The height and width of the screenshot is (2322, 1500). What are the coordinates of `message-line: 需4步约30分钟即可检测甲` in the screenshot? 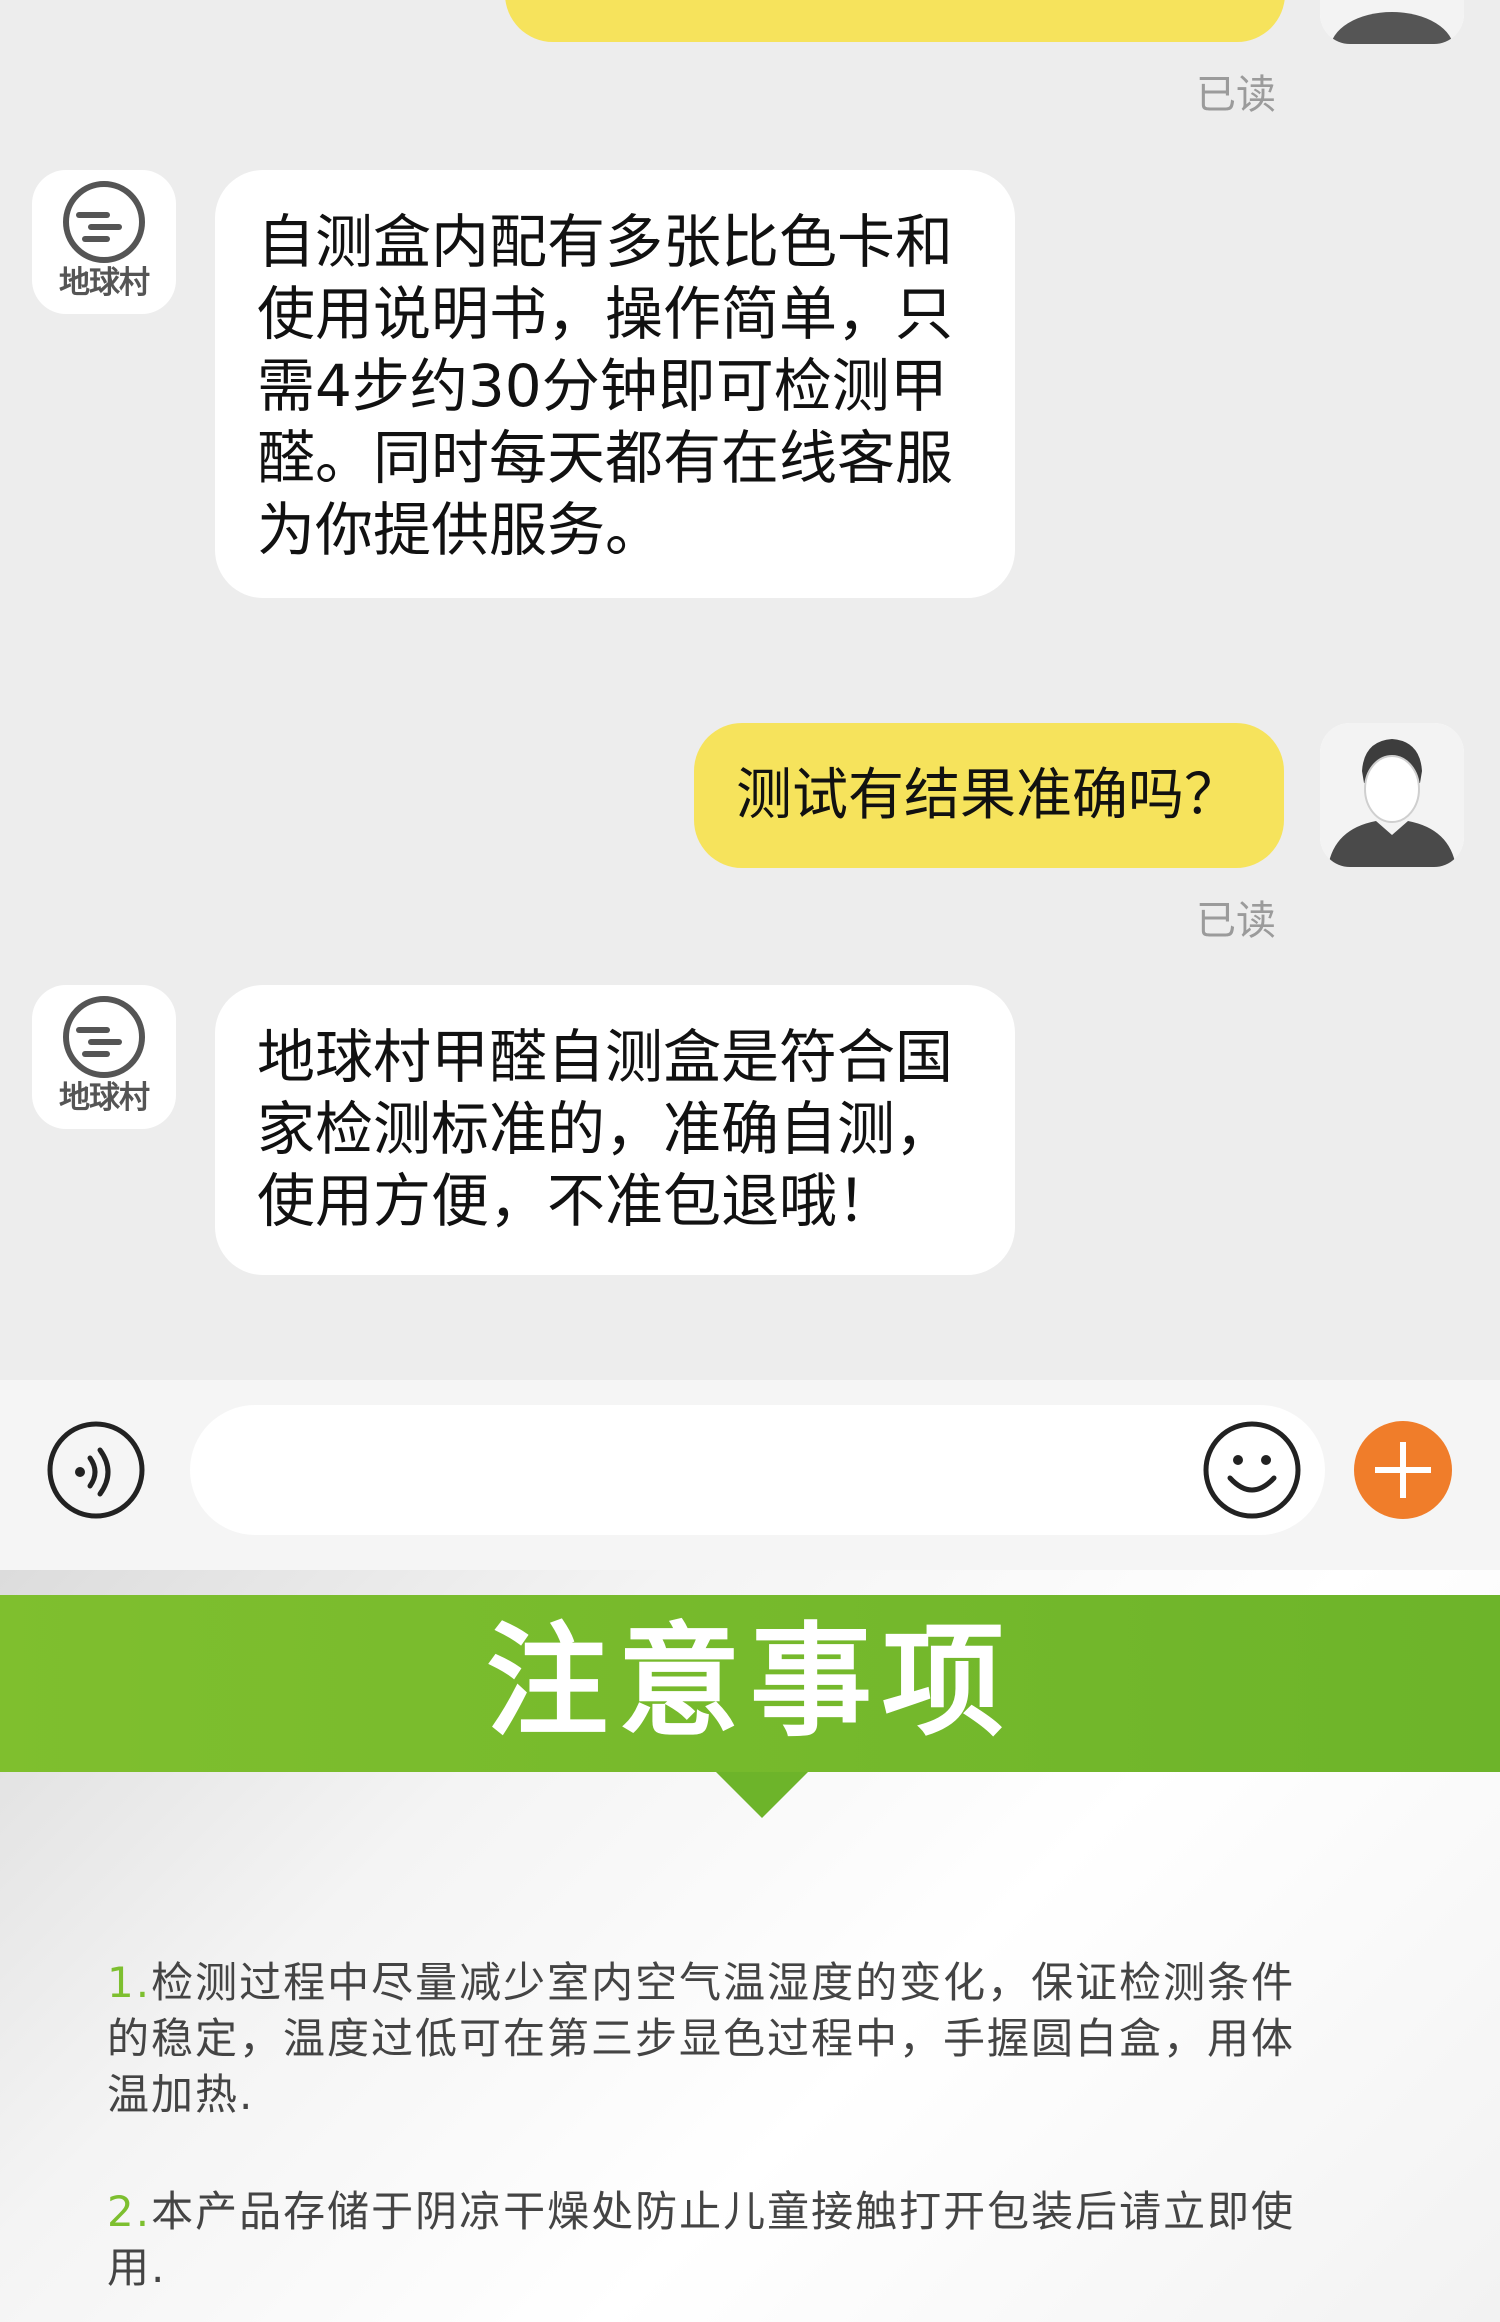 It's located at (602, 386).